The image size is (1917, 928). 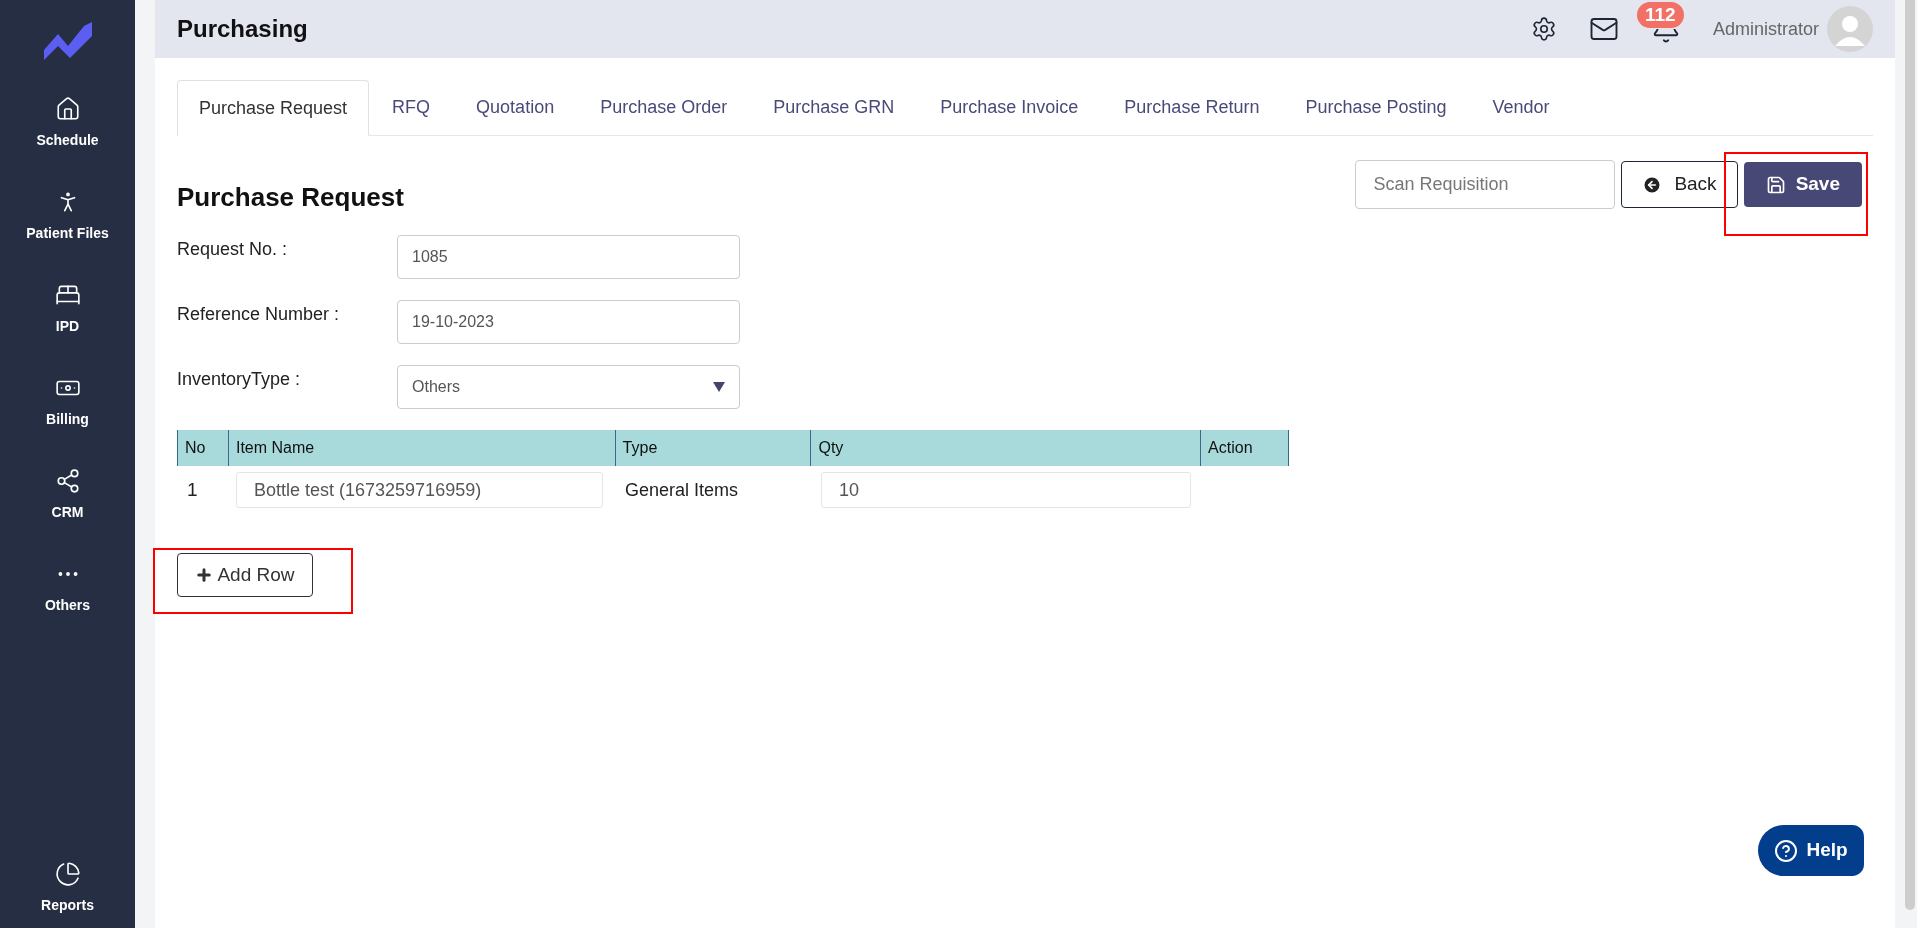 What do you see at coordinates (67, 874) in the screenshot?
I see `pie-chart-icon` at bounding box center [67, 874].